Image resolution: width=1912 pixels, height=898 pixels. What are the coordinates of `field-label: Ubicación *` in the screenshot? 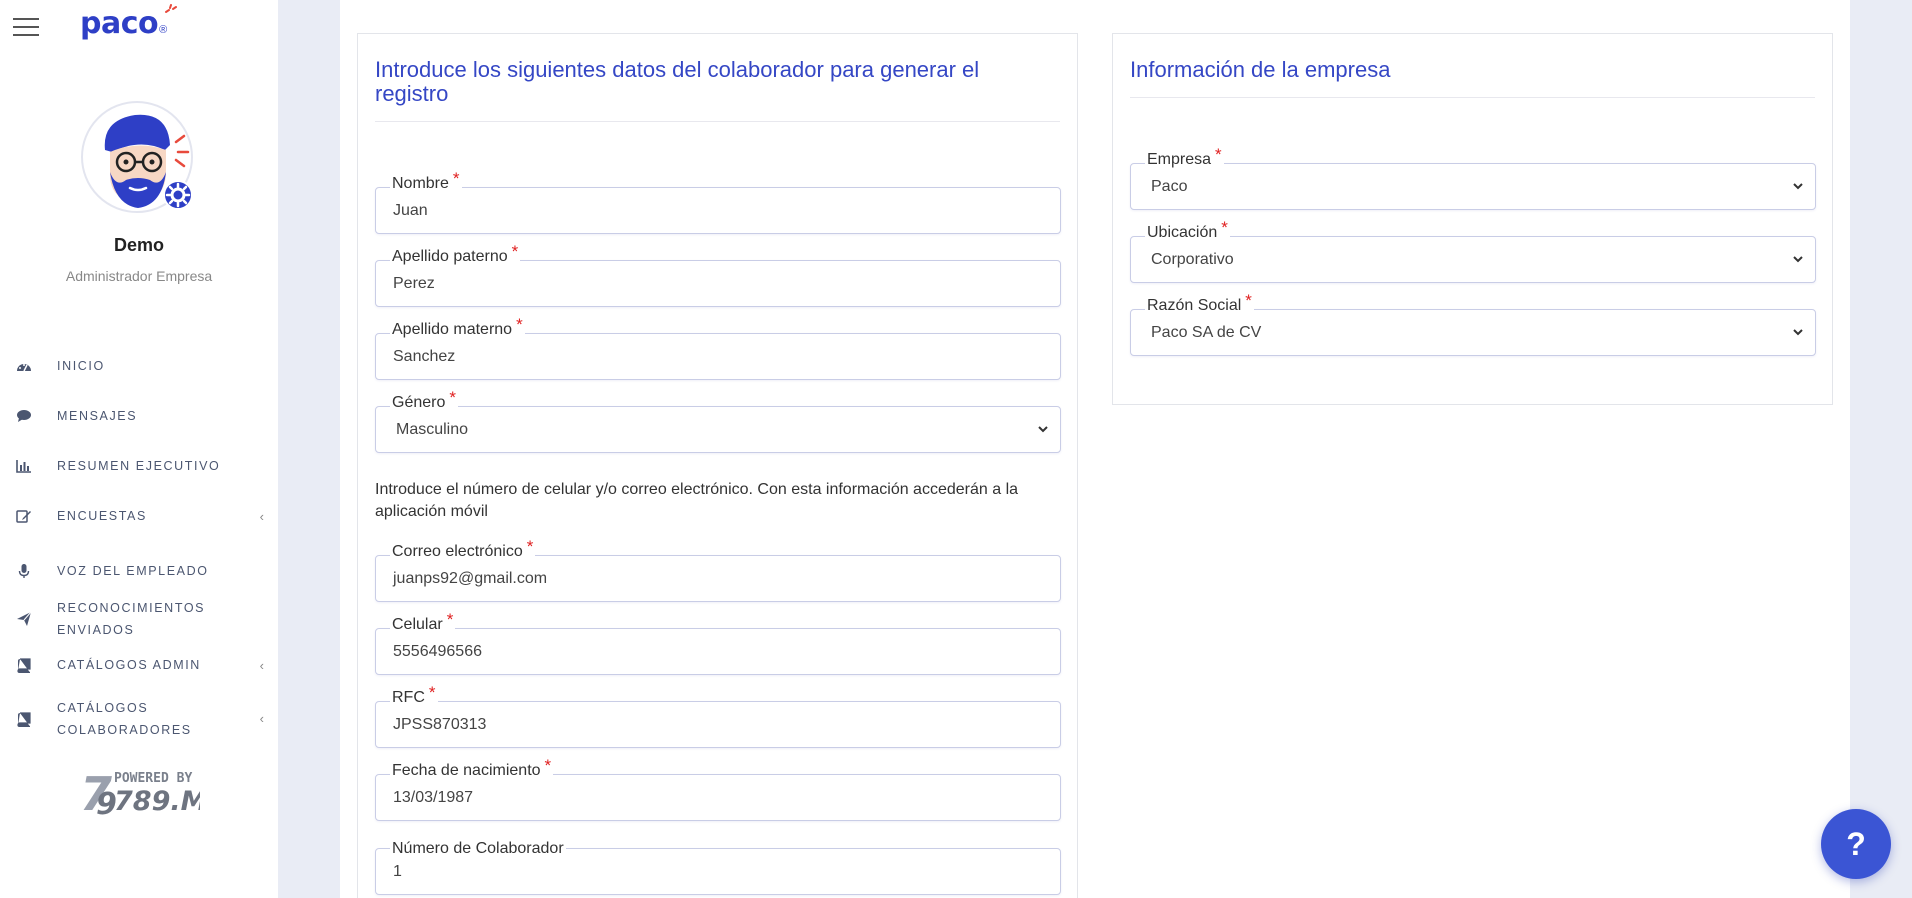 It's located at (1187, 230).